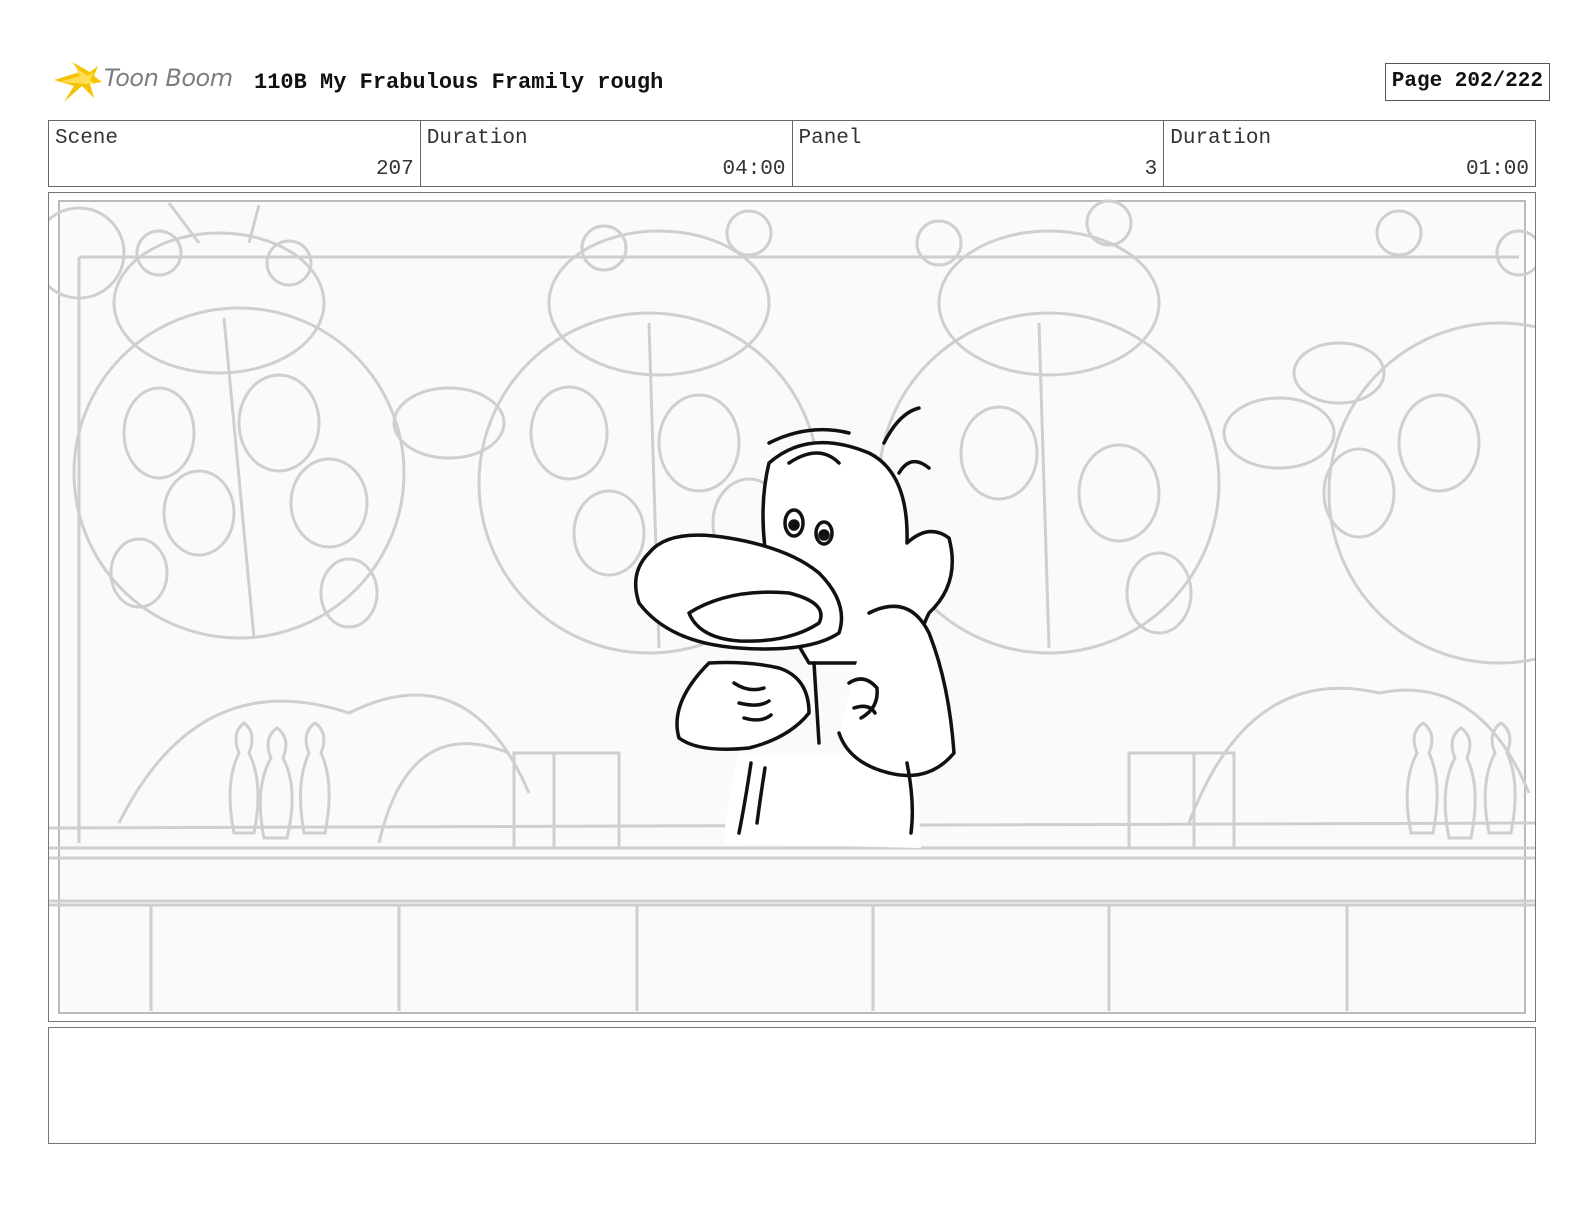 This screenshot has width=1582, height=1225. Describe the element at coordinates (168, 78) in the screenshot. I see `logo-text: Toon Boom` at that location.